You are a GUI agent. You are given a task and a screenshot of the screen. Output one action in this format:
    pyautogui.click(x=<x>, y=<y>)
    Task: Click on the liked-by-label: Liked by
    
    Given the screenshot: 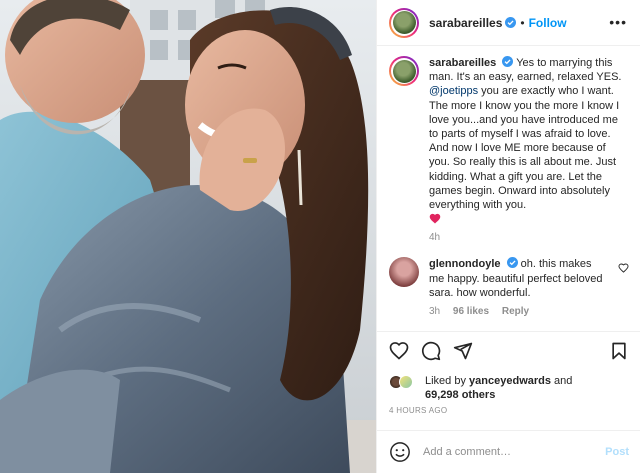 What is the action you would take?
    pyautogui.click(x=445, y=381)
    